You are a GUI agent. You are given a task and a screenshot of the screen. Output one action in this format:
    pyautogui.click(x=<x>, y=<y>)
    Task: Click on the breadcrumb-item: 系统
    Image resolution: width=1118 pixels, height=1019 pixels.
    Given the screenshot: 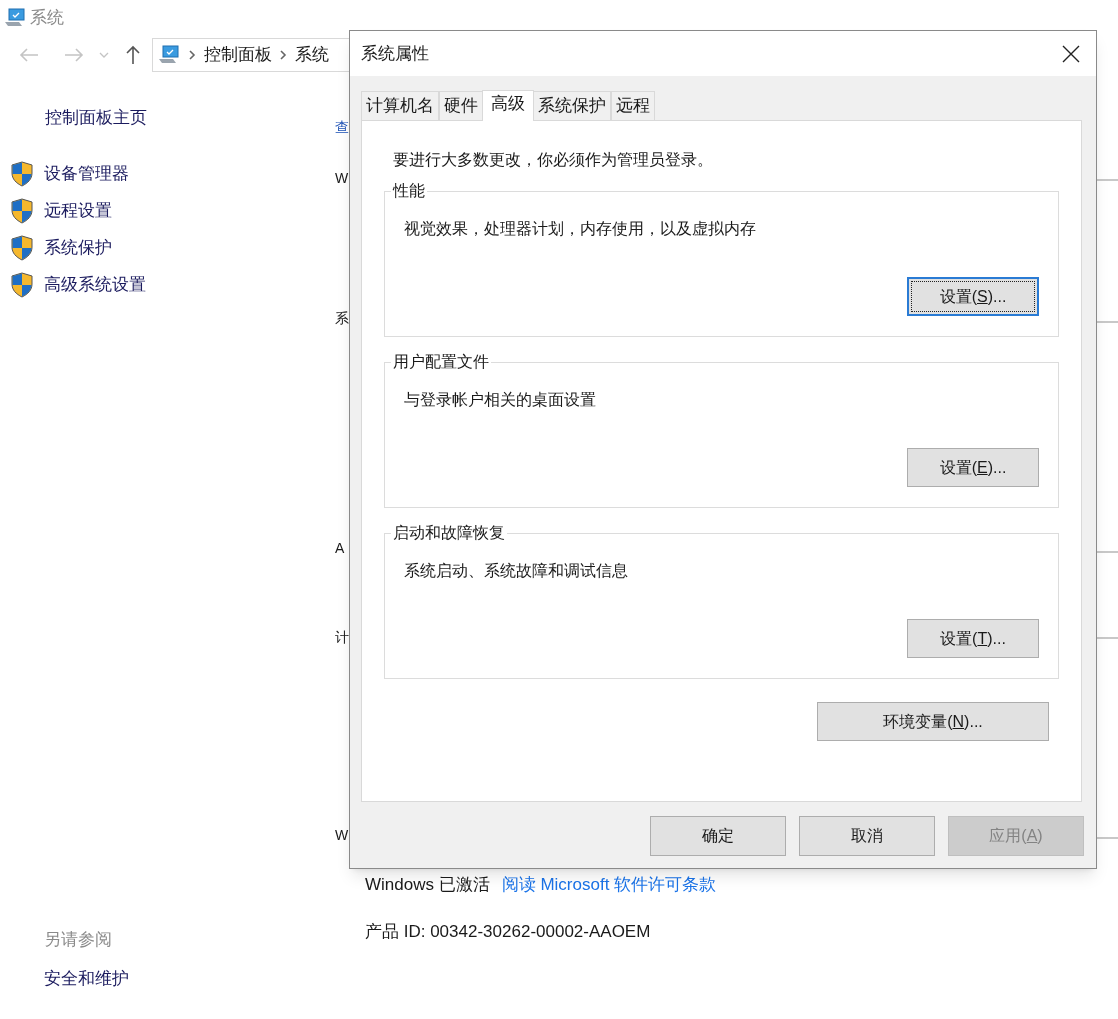 What is the action you would take?
    pyautogui.click(x=312, y=55)
    